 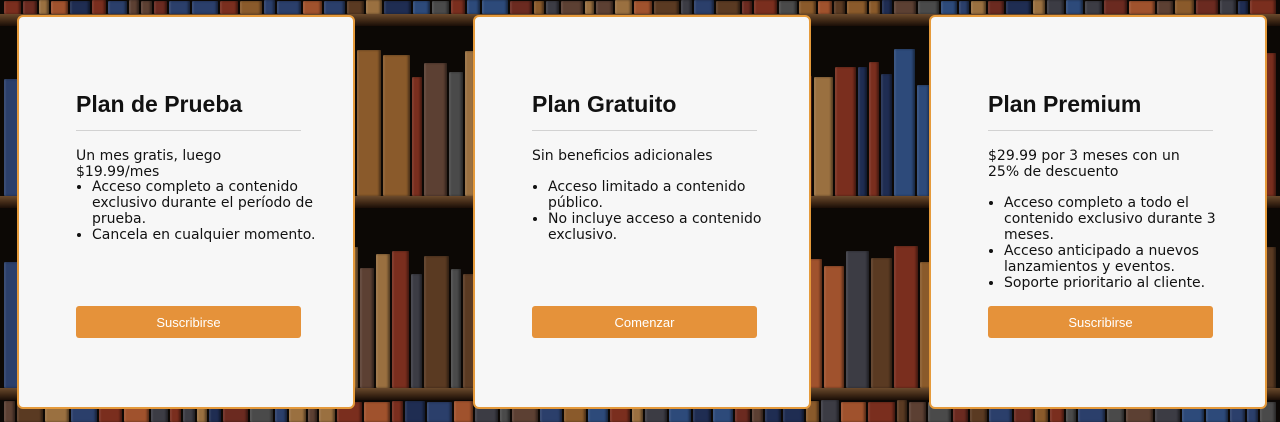 I want to click on plan-title: Plan Premium, so click(x=1065, y=104).